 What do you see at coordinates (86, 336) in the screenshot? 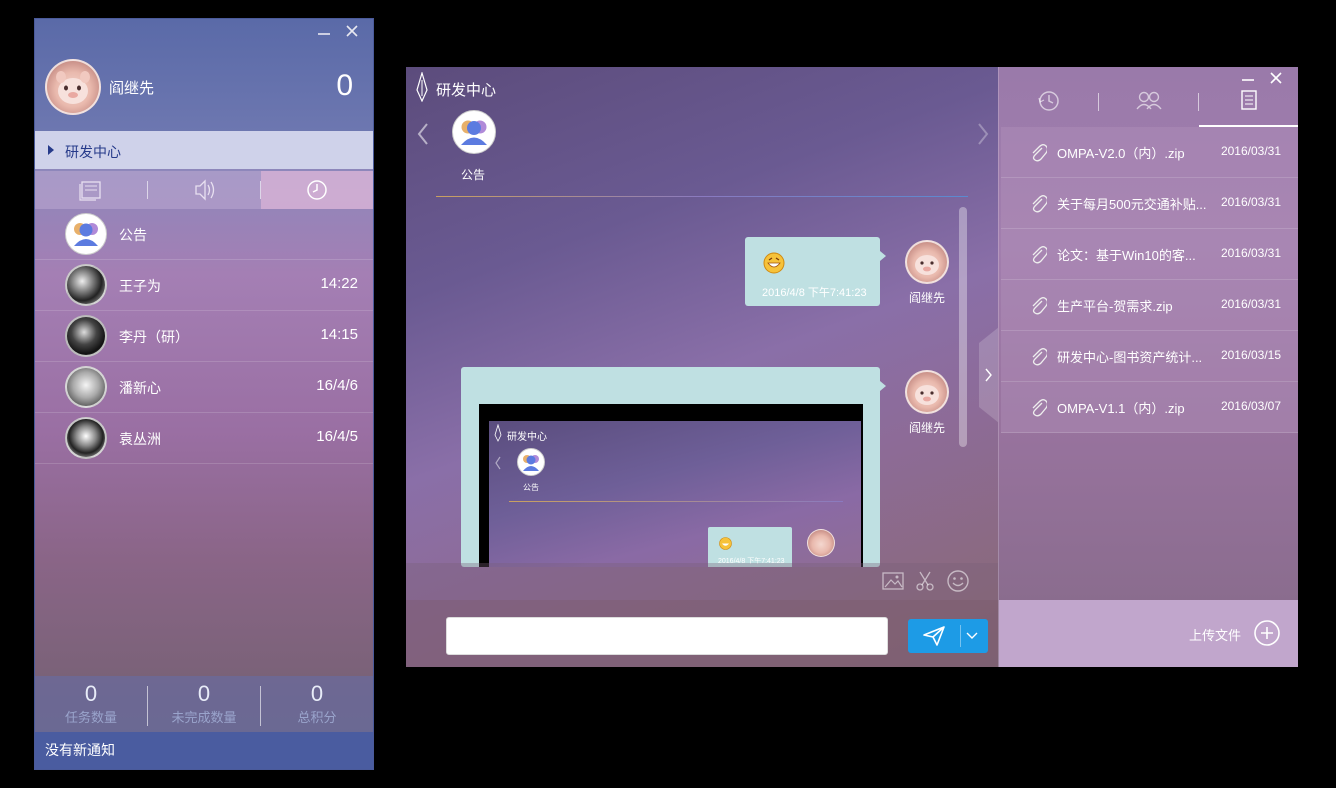
I see `contact-avatar` at bounding box center [86, 336].